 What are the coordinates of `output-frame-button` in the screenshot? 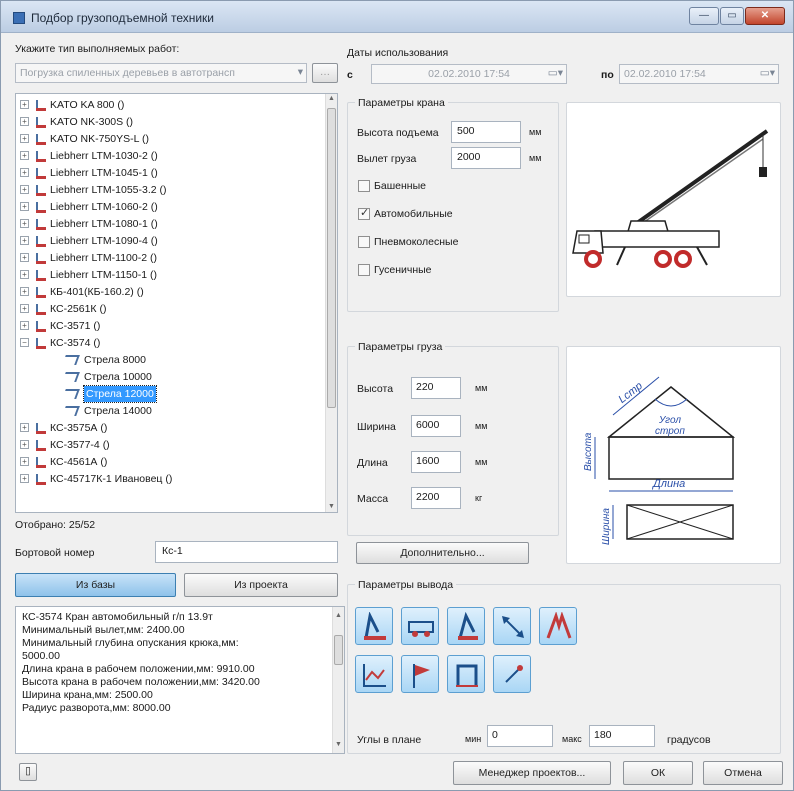 It's located at (466, 674).